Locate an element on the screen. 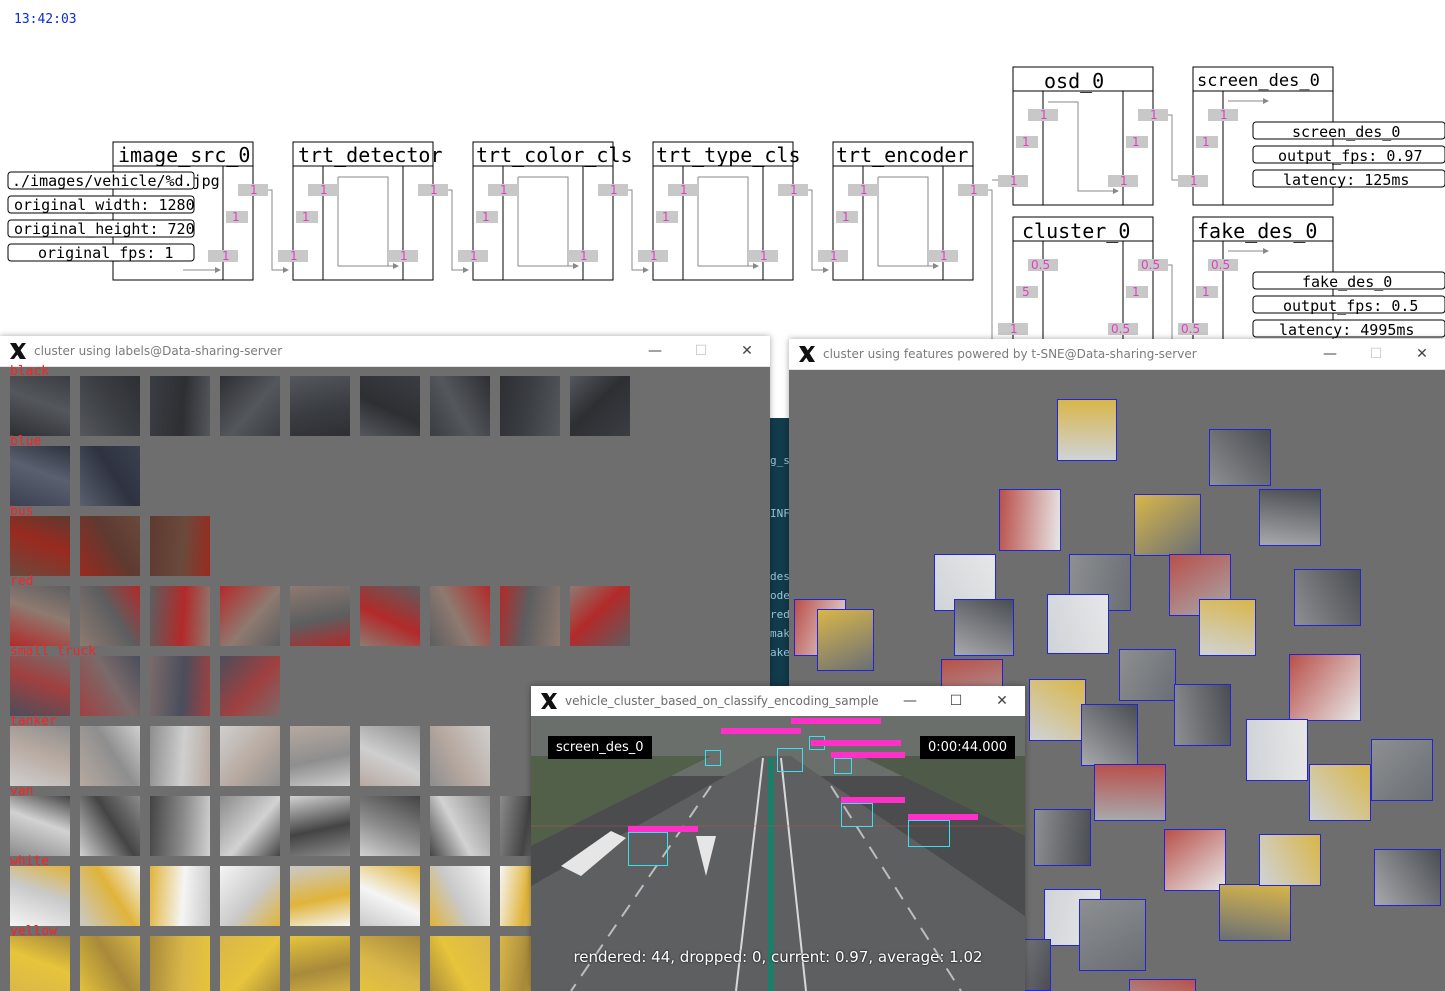  svg-text: 5 is located at coordinates (1026, 292).